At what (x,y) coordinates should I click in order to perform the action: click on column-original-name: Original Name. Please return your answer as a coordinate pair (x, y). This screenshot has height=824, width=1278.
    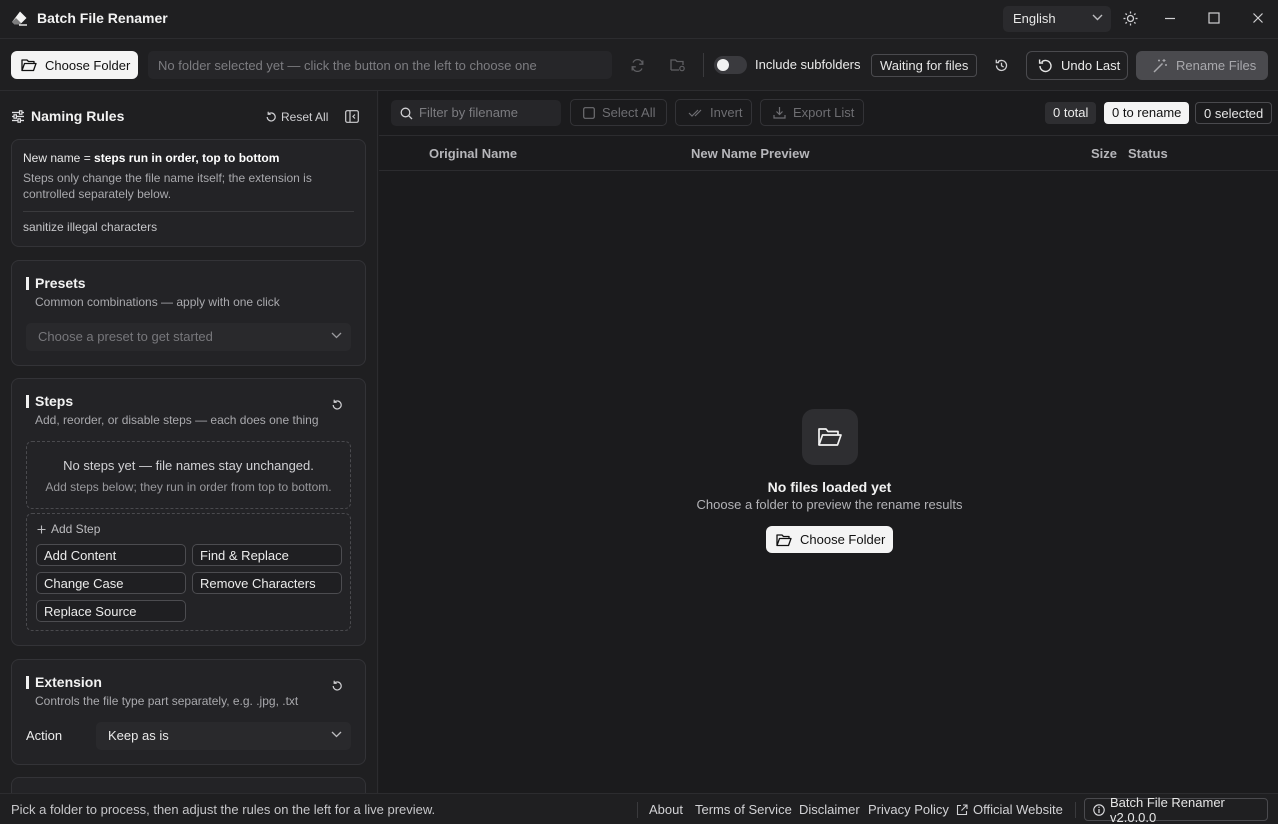
    Looking at the image, I should click on (473, 153).